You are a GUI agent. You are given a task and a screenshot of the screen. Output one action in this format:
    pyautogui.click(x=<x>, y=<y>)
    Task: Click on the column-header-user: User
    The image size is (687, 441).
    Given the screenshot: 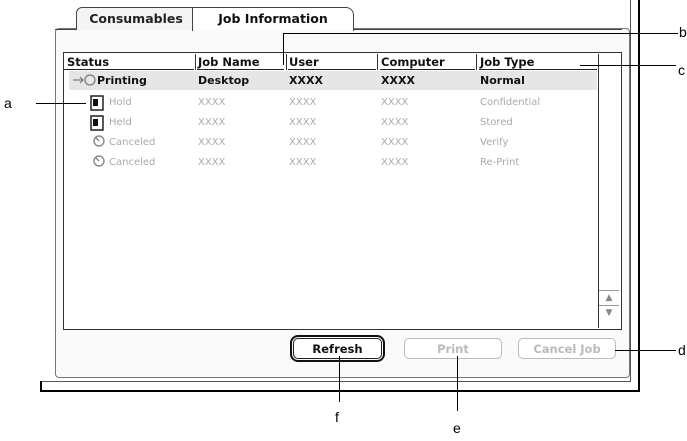 What is the action you would take?
    pyautogui.click(x=304, y=62)
    